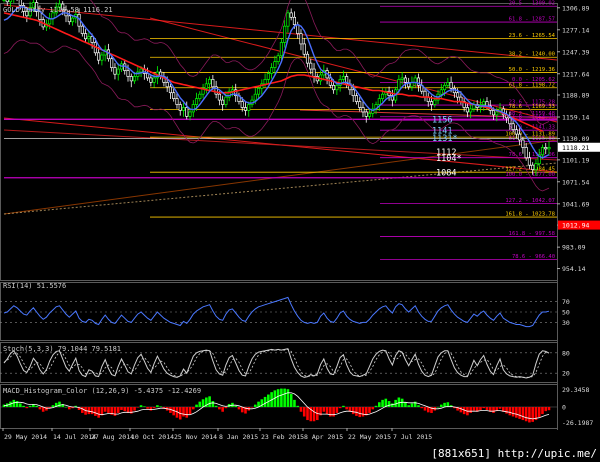 The height and width of the screenshot is (462, 600). What do you see at coordinates (238, 437) in the screenshot?
I see `x-axis-label: 8 Jan 2015` at bounding box center [238, 437].